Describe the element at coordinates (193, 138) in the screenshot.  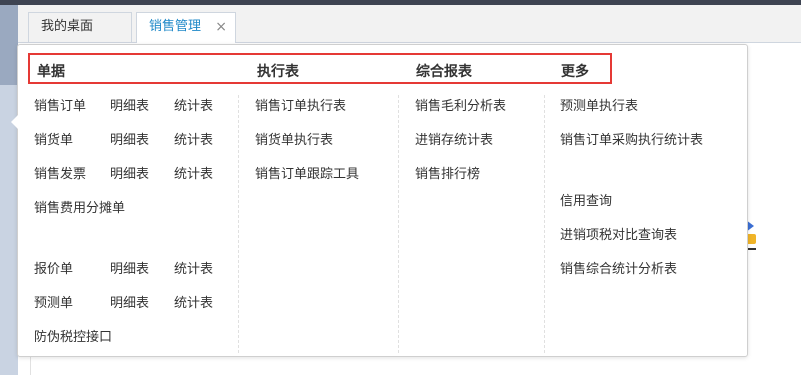
I see `menu-item-sales-delivery-stats: 统计表` at that location.